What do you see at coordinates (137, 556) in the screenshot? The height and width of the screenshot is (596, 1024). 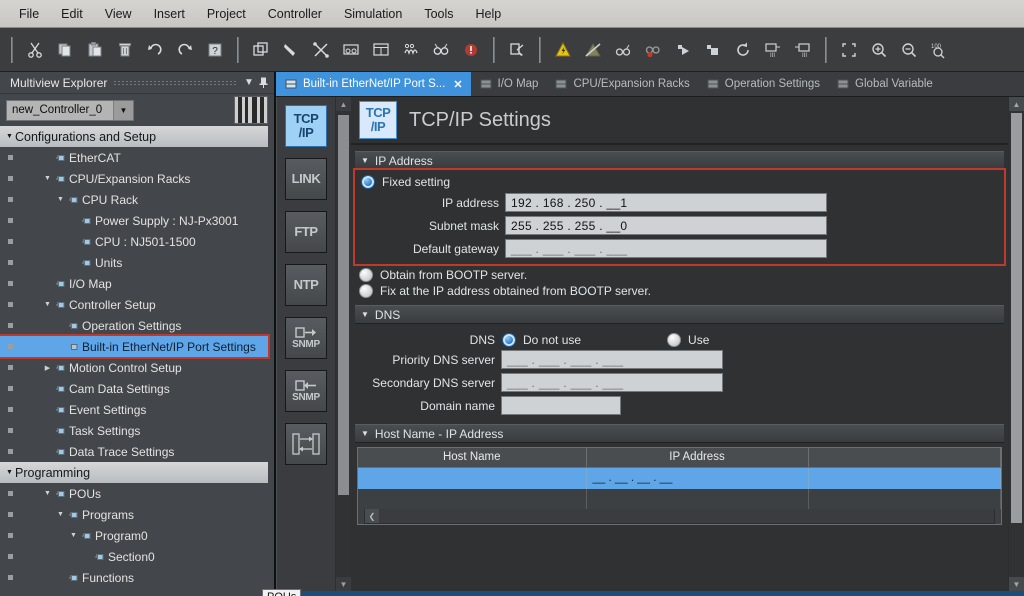 I see `tree-item-section0: Section0` at bounding box center [137, 556].